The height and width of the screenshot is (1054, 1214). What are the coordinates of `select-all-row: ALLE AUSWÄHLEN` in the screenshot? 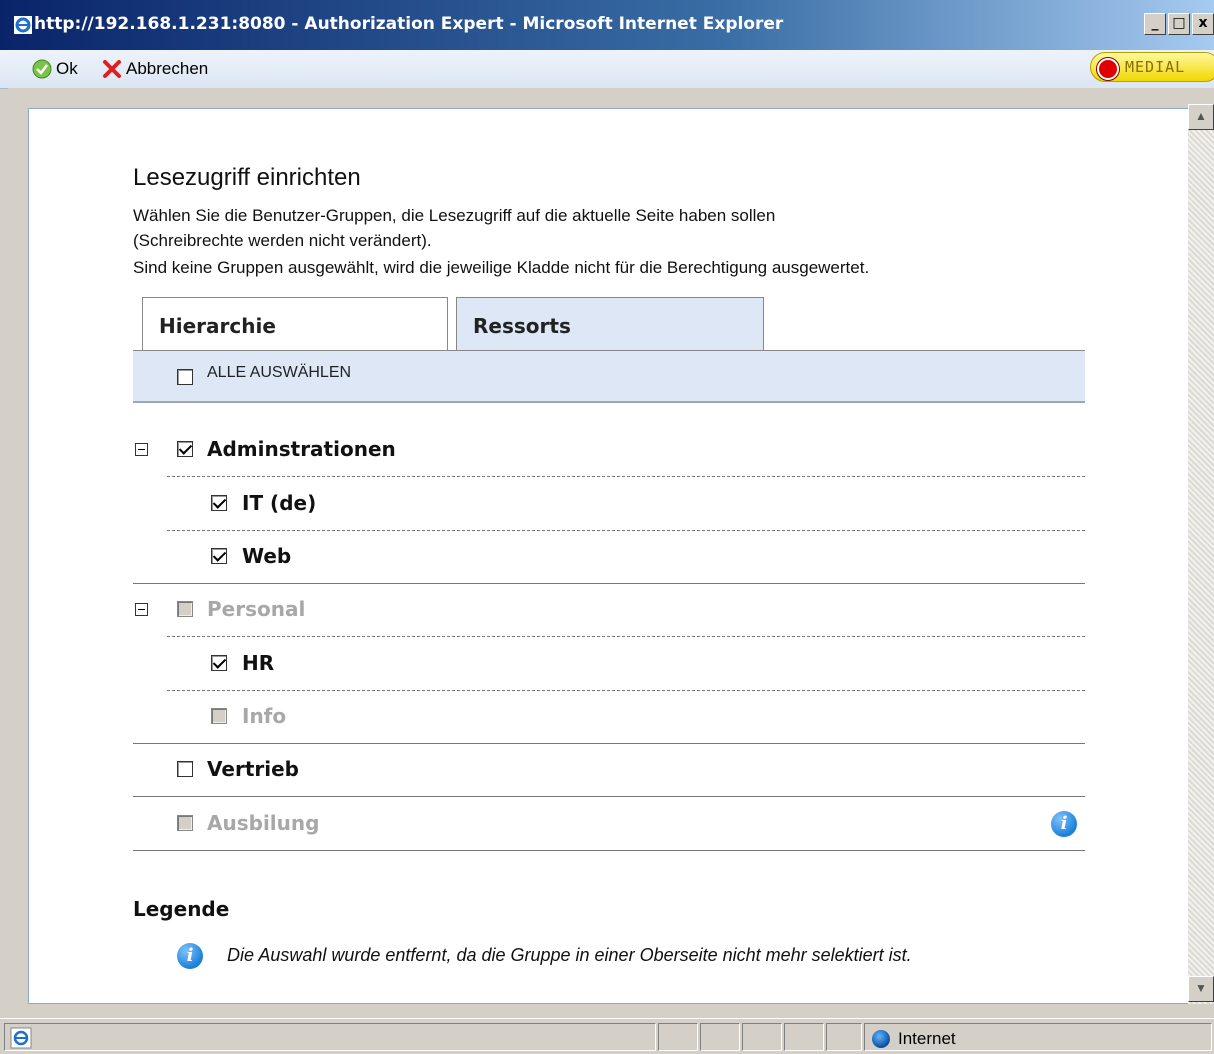 It's located at (609, 377).